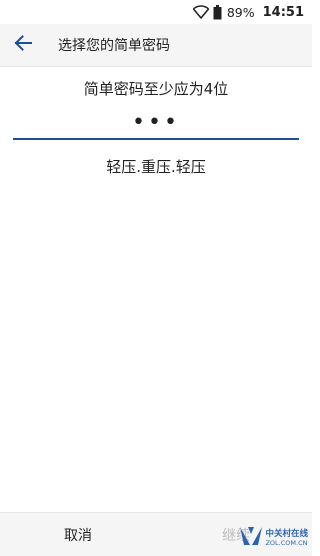 This screenshot has width=320, height=556. I want to click on arrow-back-icon, so click(23, 45).